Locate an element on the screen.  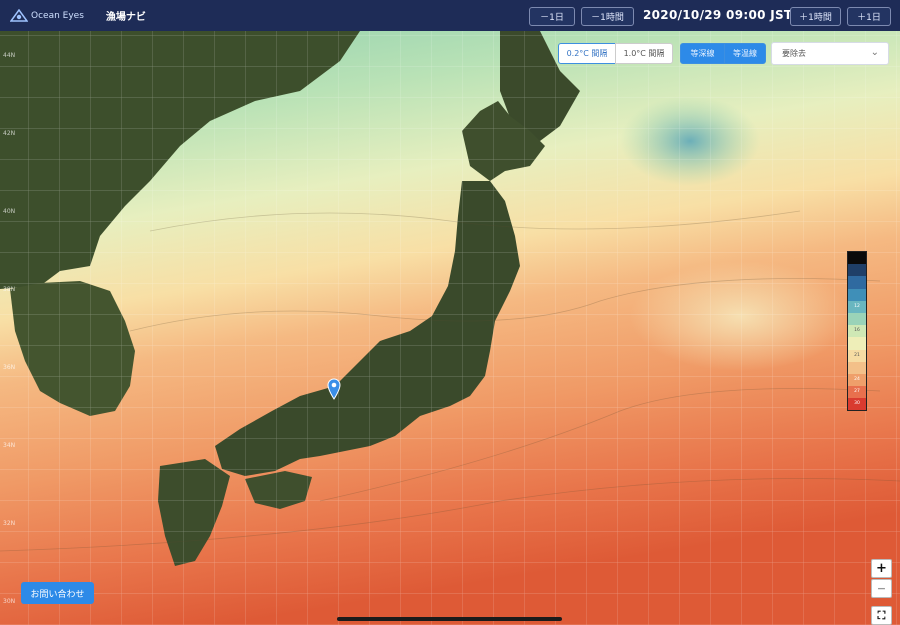
svg-text: 38N is located at coordinates (9, 289).